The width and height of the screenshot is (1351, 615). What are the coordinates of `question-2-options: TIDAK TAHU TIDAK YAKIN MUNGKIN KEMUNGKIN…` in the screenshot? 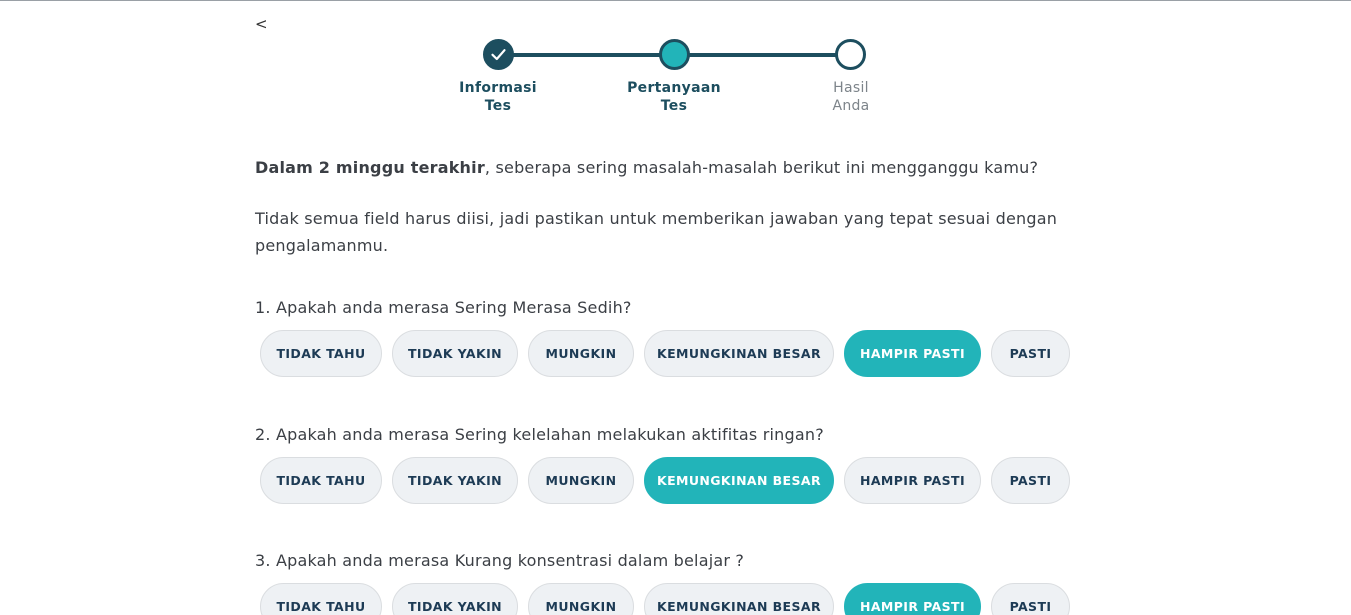 It's located at (665, 480).